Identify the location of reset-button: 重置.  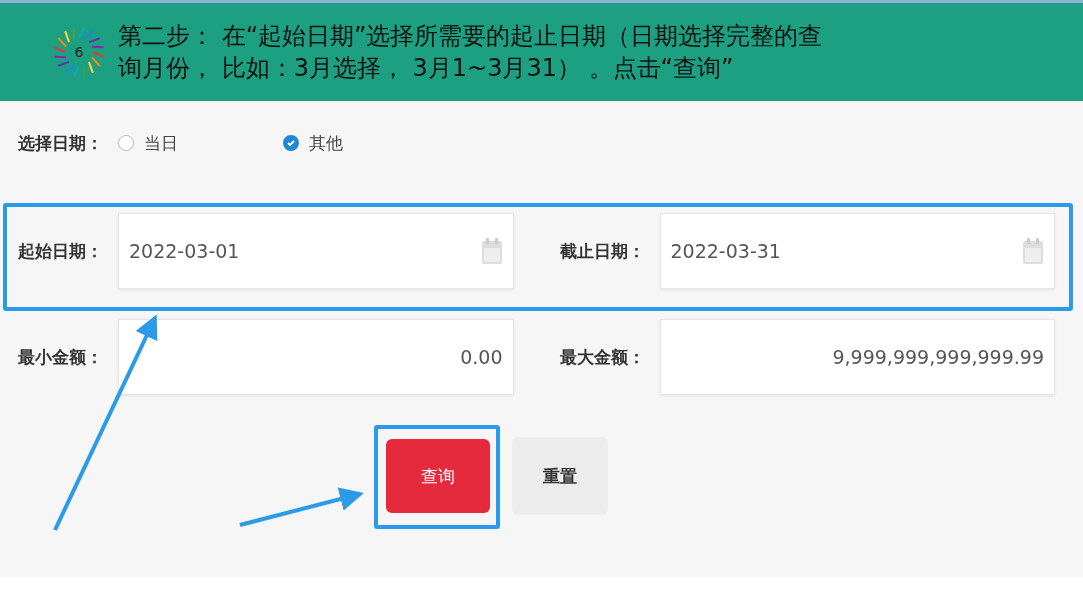
(560, 476).